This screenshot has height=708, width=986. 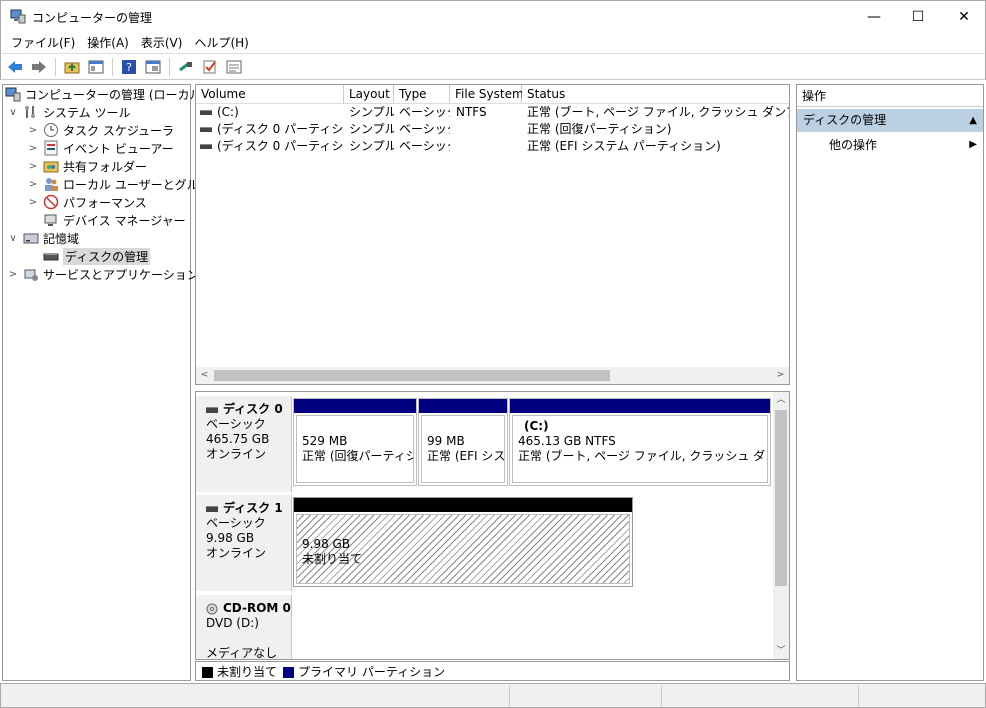 What do you see at coordinates (204, 375) in the screenshot?
I see `scroll-left-arrow-icon: <` at bounding box center [204, 375].